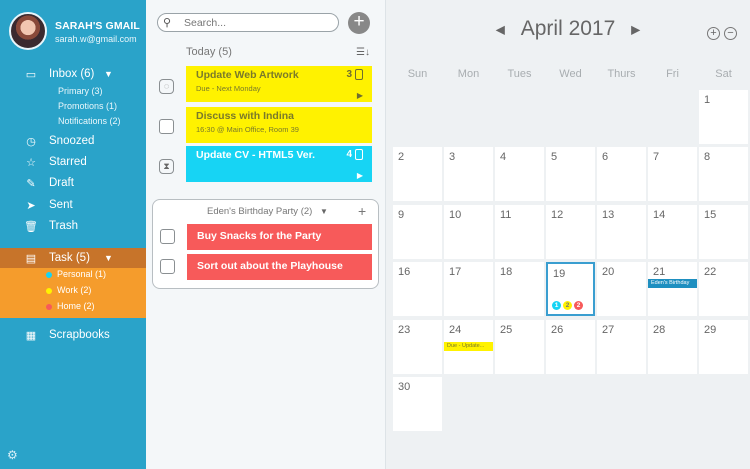 The height and width of the screenshot is (469, 750). Describe the element at coordinates (468, 232) in the screenshot. I see `calendar-day-10: 10` at that location.